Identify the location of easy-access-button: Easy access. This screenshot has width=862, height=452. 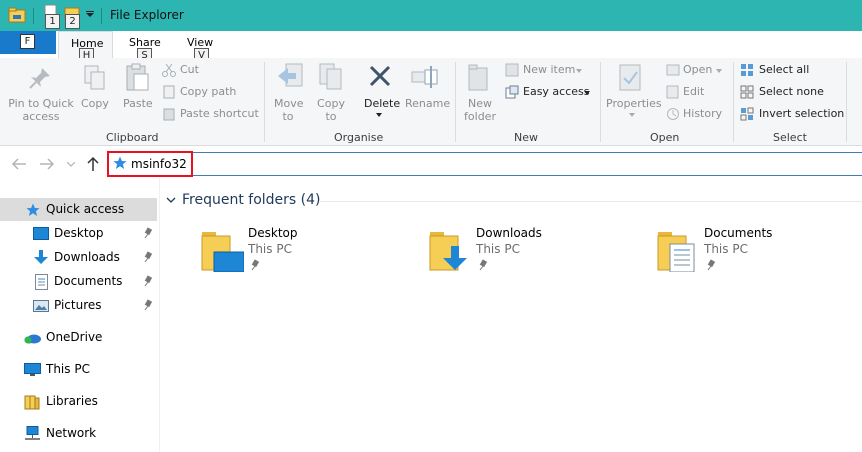
(556, 91).